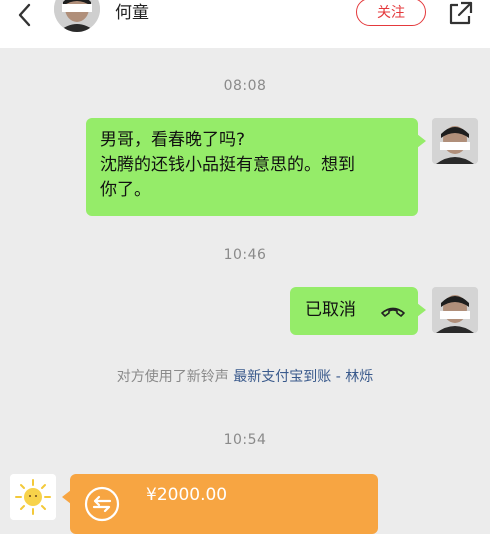 This screenshot has height=534, width=490. I want to click on transfer-card: ¥2000.00, so click(220, 504).